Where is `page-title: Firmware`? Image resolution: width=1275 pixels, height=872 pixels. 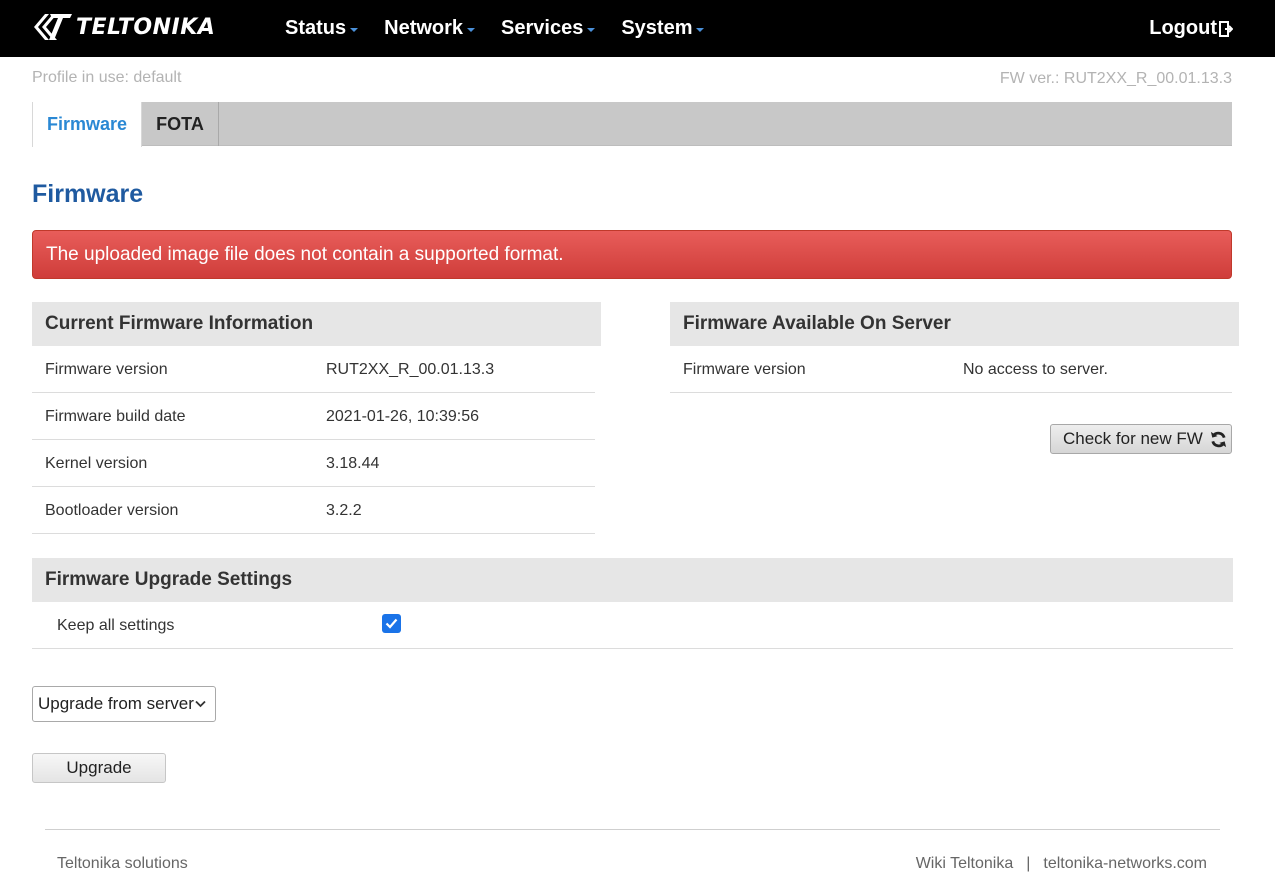 page-title: Firmware is located at coordinates (88, 194).